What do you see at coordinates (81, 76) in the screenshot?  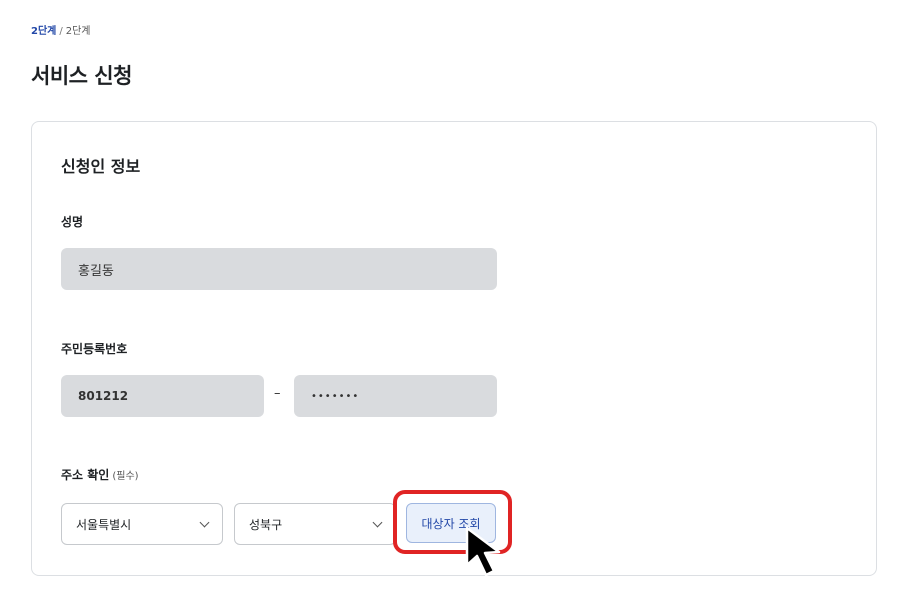 I see `page-title: 서비스 신청` at bounding box center [81, 76].